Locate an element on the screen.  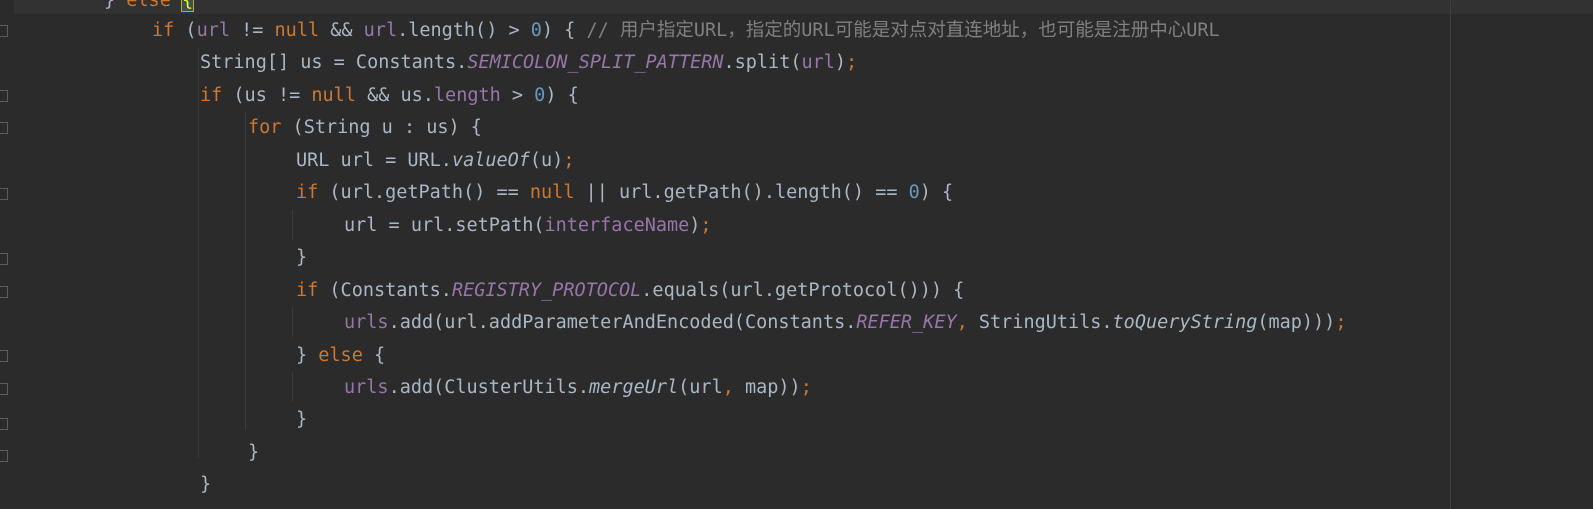
code-token: StringUtils. is located at coordinates (1045, 322).